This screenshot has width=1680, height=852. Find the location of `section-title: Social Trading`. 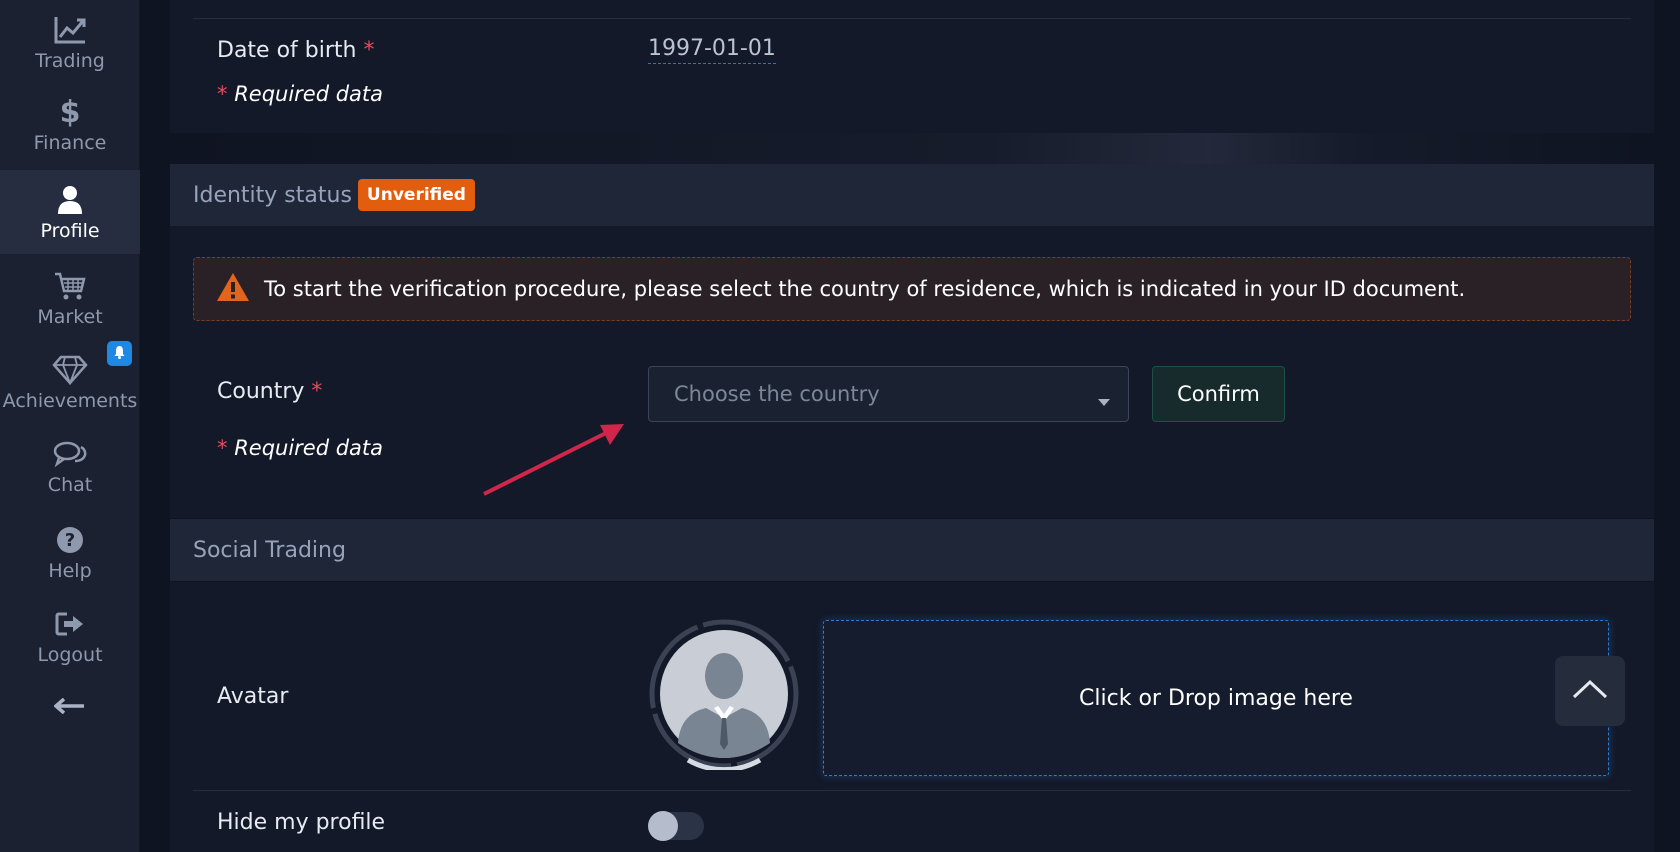

section-title: Social Trading is located at coordinates (269, 550).